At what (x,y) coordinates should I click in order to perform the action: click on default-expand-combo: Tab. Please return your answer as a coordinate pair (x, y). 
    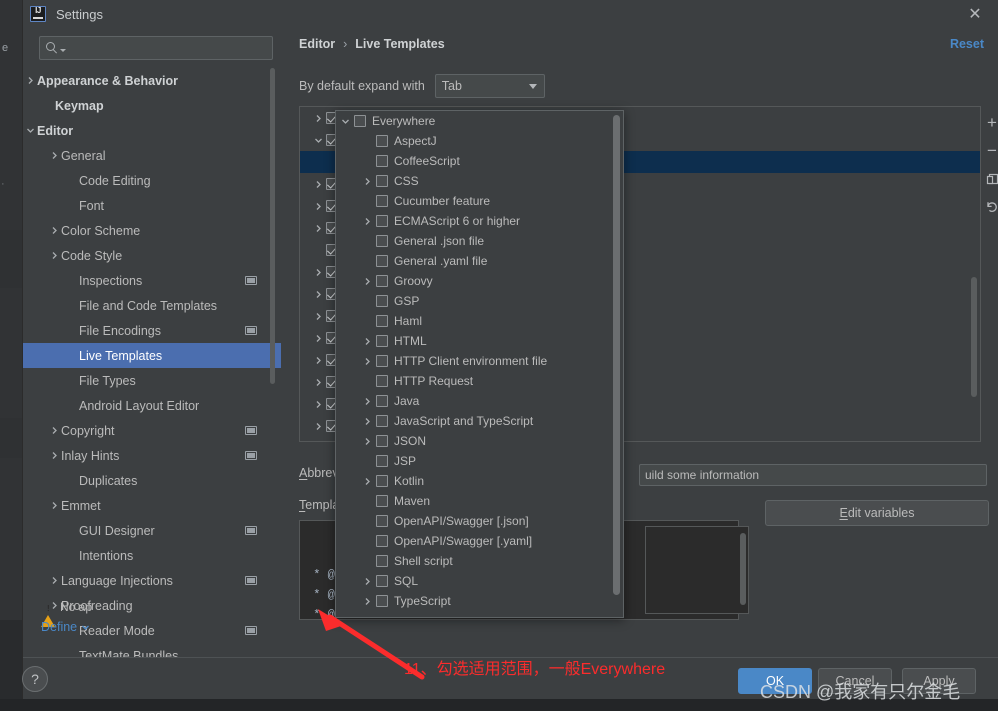
    Looking at the image, I should click on (489, 86).